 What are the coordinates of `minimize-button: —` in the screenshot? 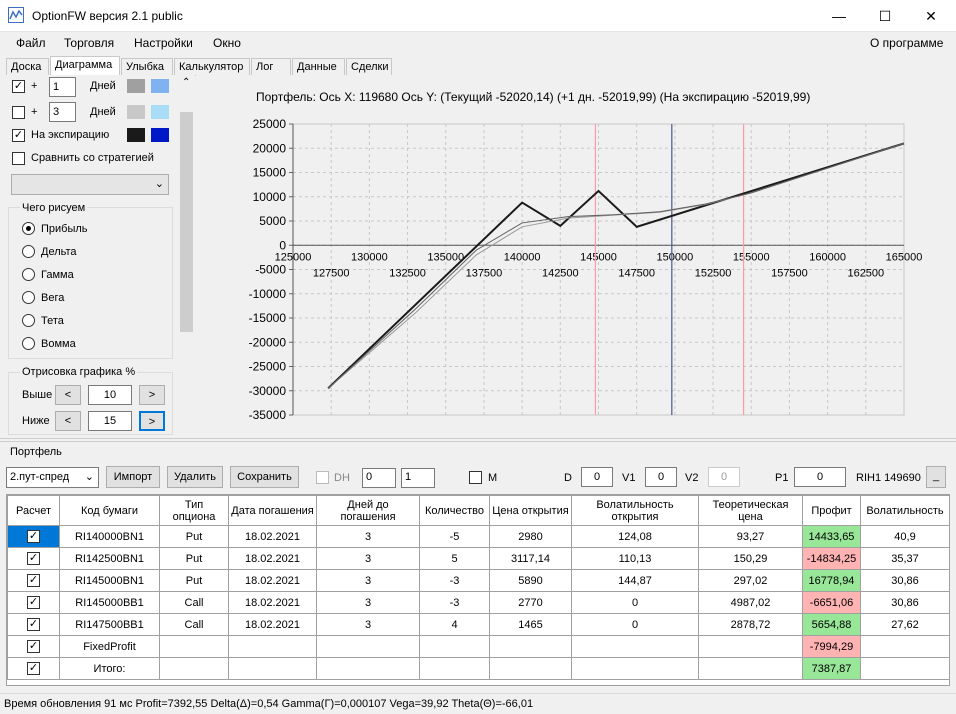 It's located at (839, 16).